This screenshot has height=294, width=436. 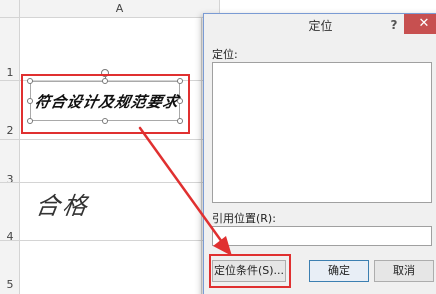 I want to click on row-header-column: 1 2 3 4 5, so click(x=10, y=156).